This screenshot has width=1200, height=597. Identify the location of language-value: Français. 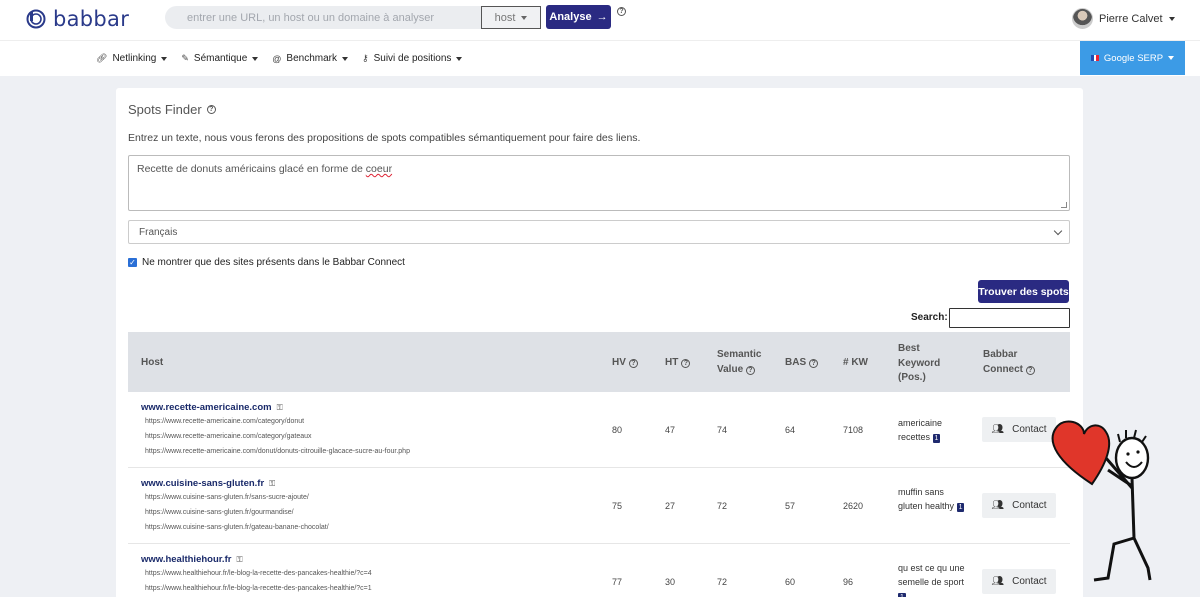
(158, 232).